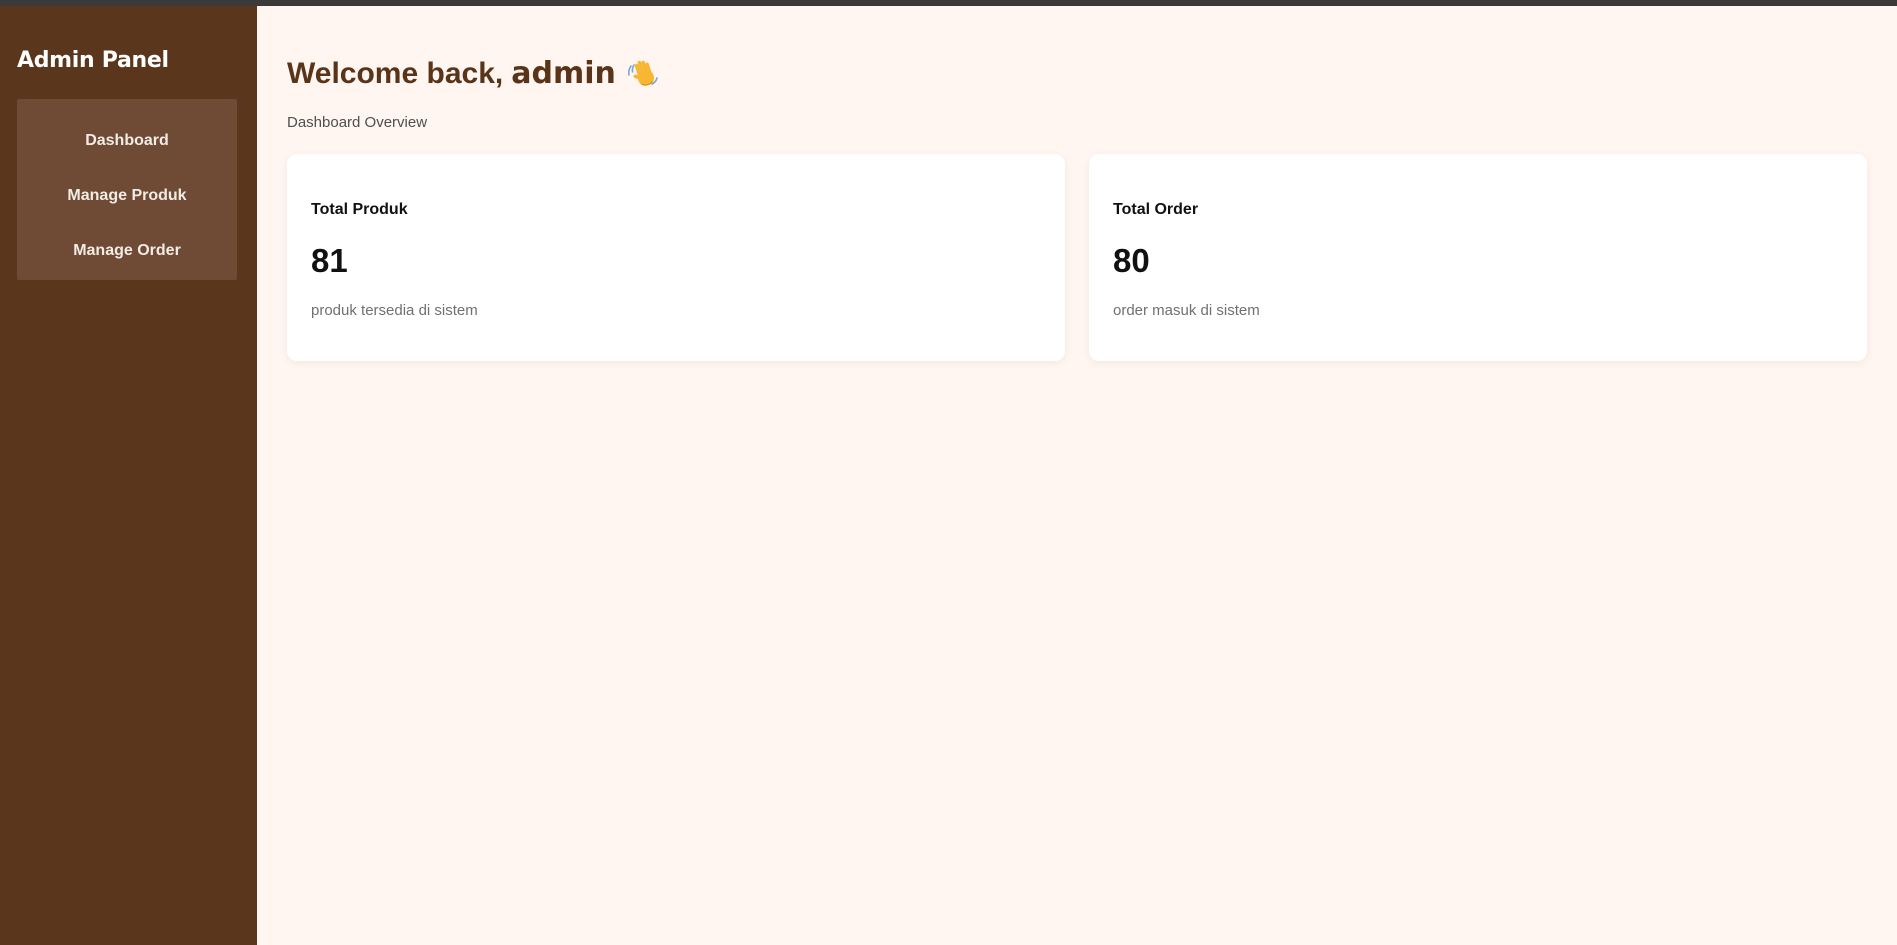  What do you see at coordinates (1156, 209) in the screenshot?
I see `stat-label: Total Order` at bounding box center [1156, 209].